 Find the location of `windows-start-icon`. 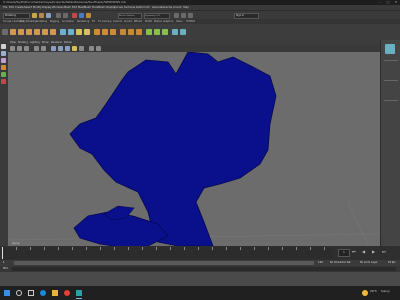

windows-start-icon is located at coordinates (7, 293).